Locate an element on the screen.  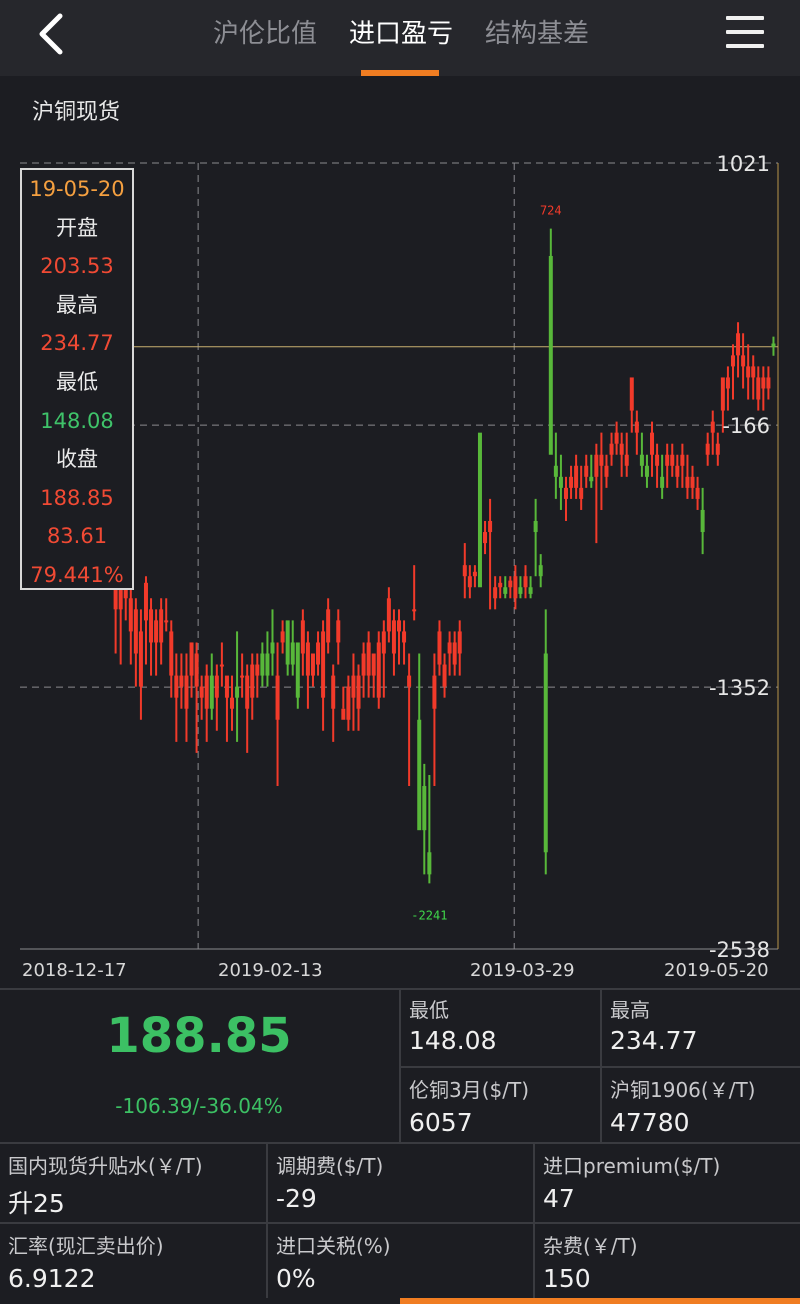
menu-icon is located at coordinates (745, 33).